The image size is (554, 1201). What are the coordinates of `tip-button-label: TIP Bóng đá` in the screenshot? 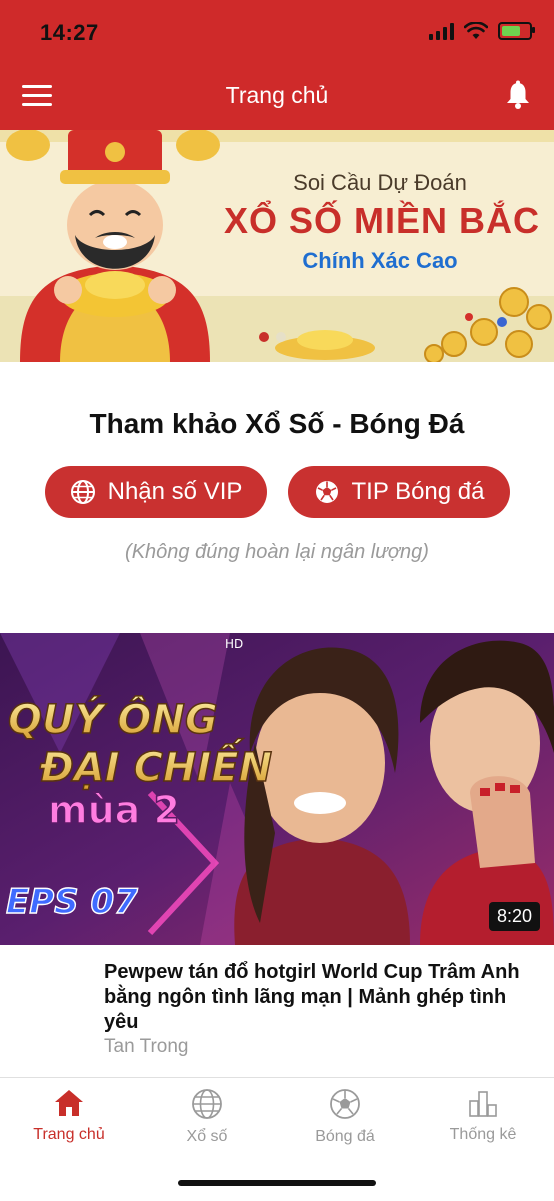 It's located at (418, 491).